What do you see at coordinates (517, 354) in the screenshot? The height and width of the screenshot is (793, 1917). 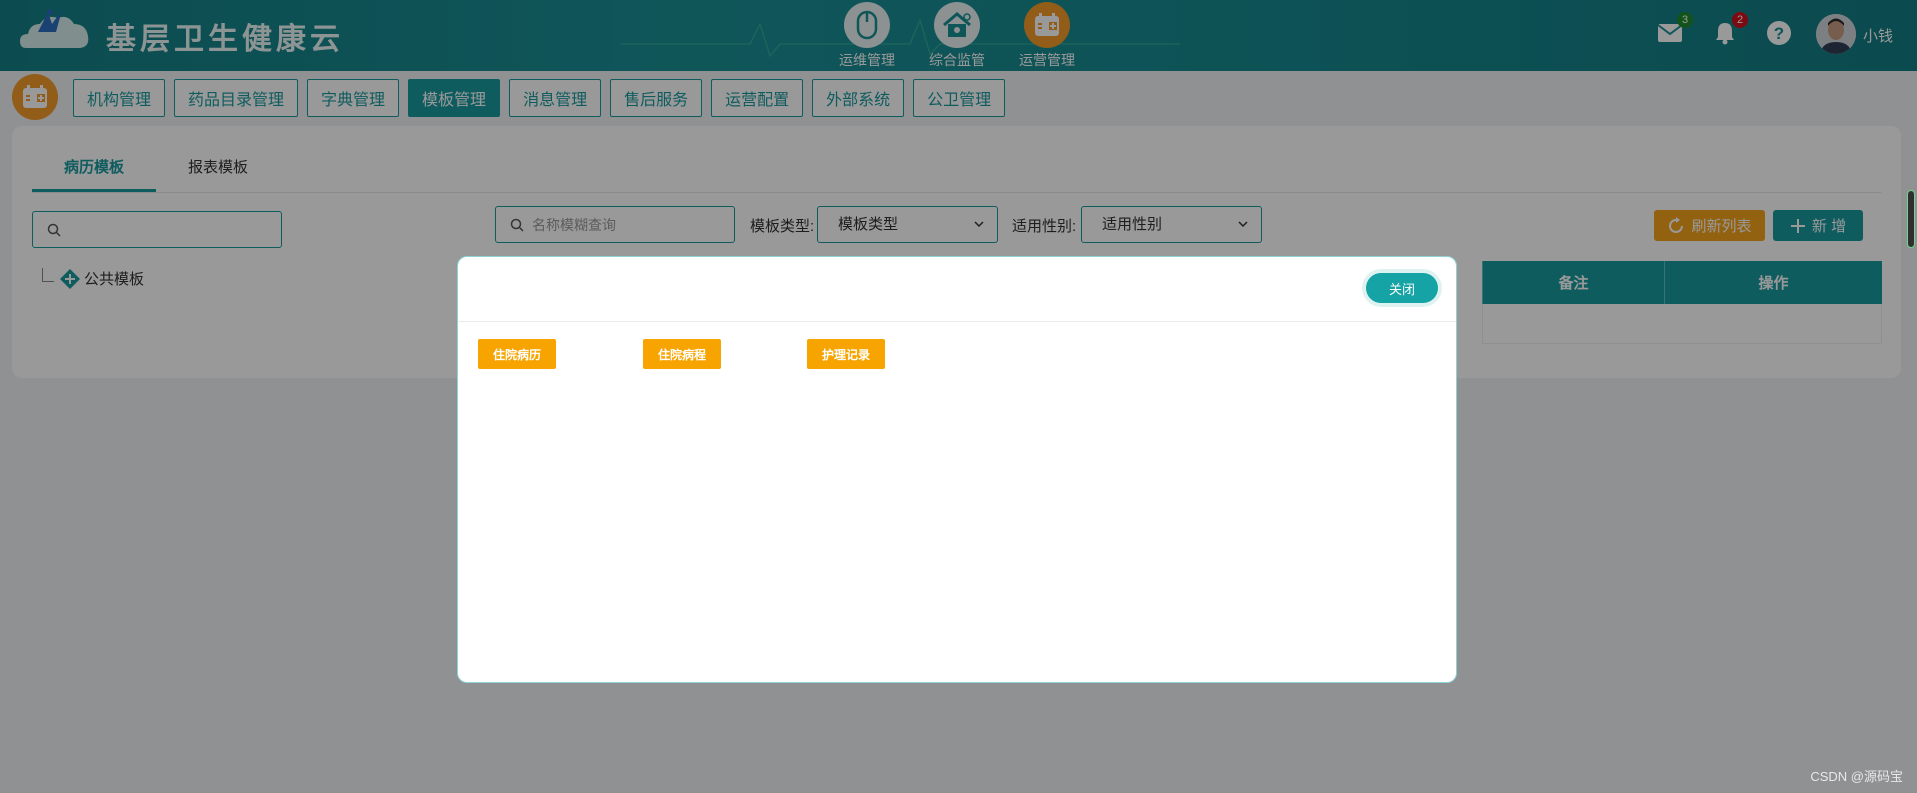 I see `template-inpatient-record-button: 住院病历` at bounding box center [517, 354].